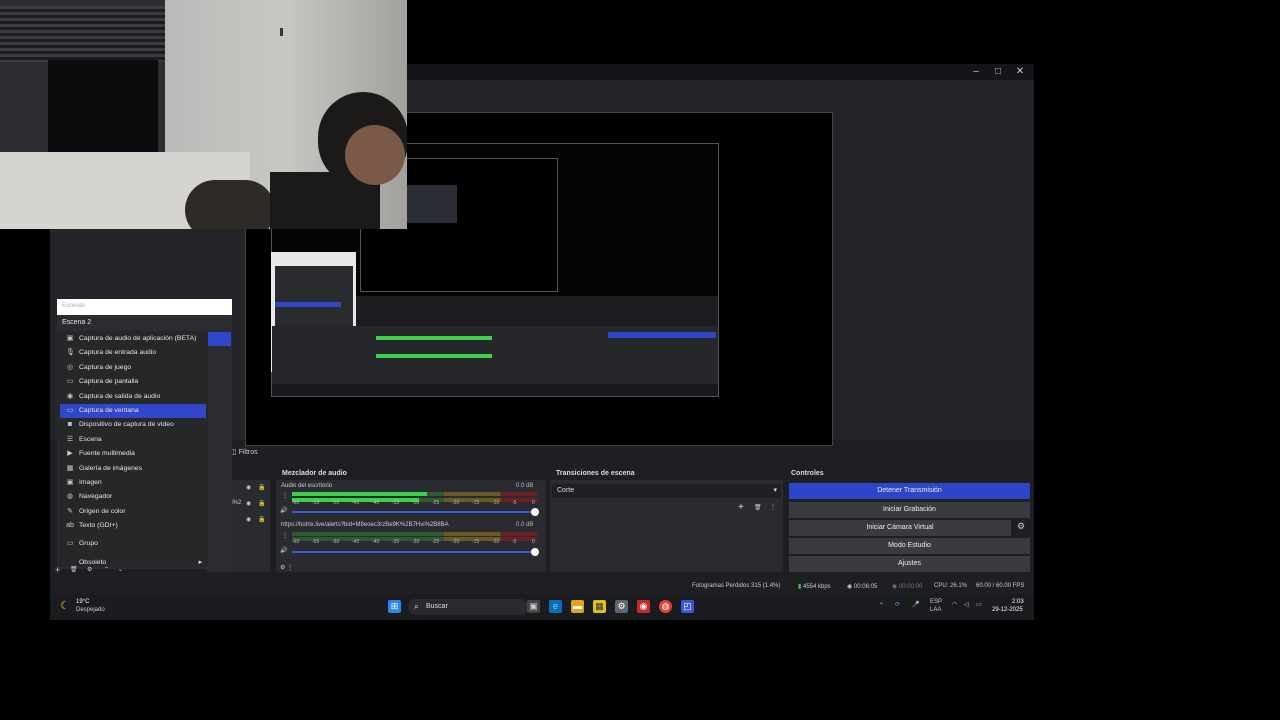  What do you see at coordinates (120, 396) in the screenshot?
I see `source-menu-label: Captura de salida de audio` at bounding box center [120, 396].